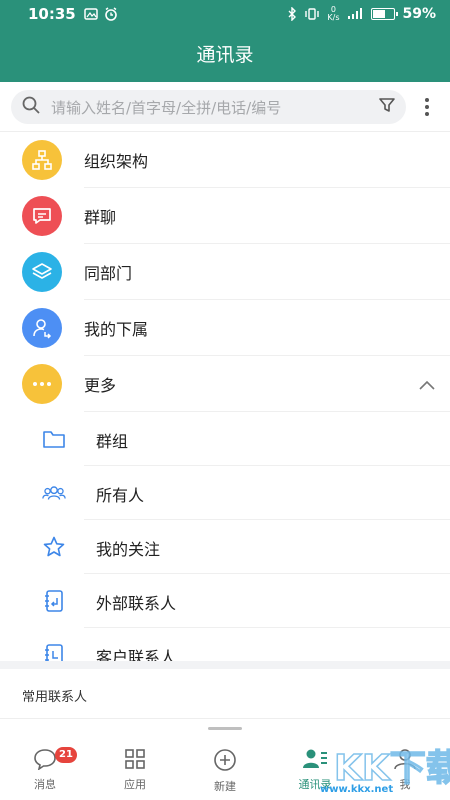 The height and width of the screenshot is (800, 450). I want to click on row-more: 更多, so click(225, 384).